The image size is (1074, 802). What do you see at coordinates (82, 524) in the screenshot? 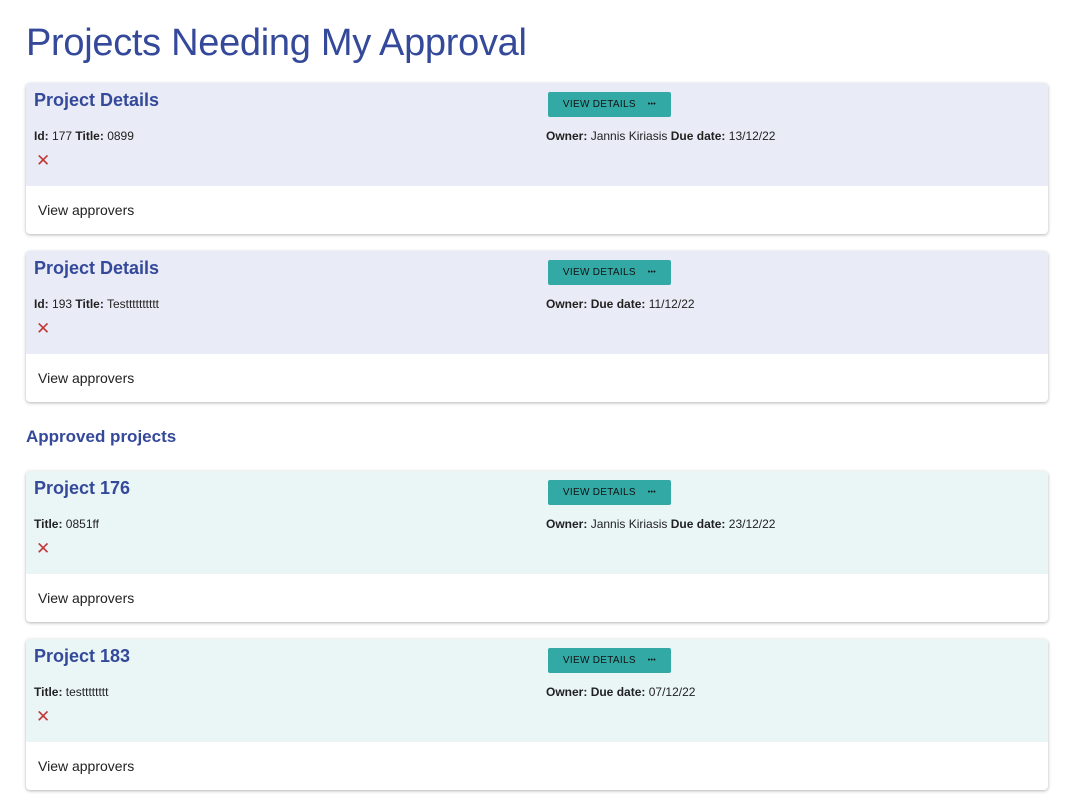
I see `title-value: 0851ff` at bounding box center [82, 524].